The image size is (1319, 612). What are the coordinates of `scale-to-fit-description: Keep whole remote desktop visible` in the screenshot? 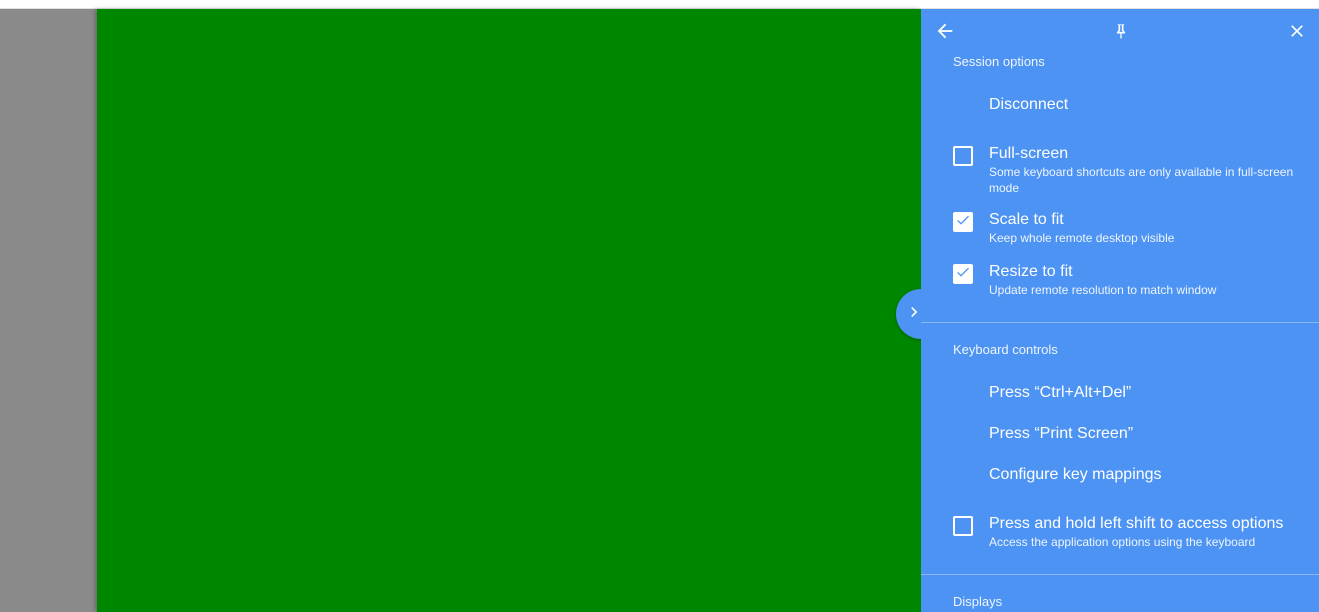 It's located at (1082, 238).